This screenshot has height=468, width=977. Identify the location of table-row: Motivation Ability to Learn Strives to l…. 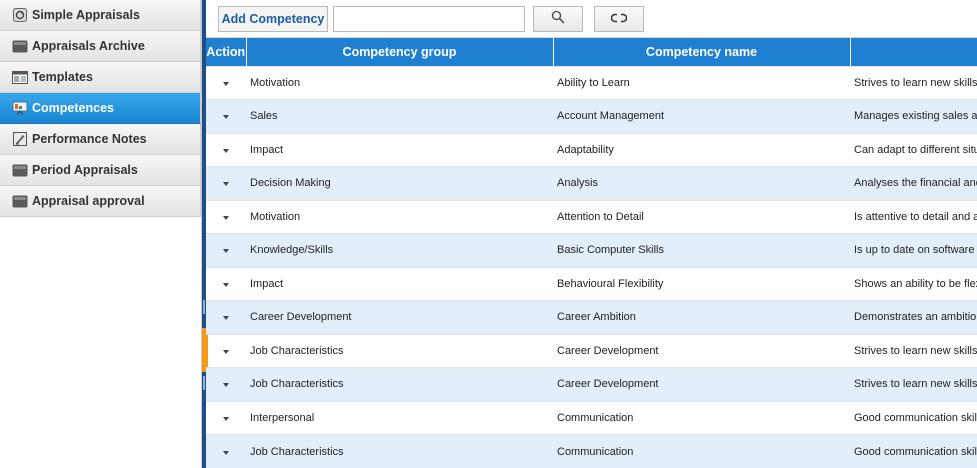
(591, 82).